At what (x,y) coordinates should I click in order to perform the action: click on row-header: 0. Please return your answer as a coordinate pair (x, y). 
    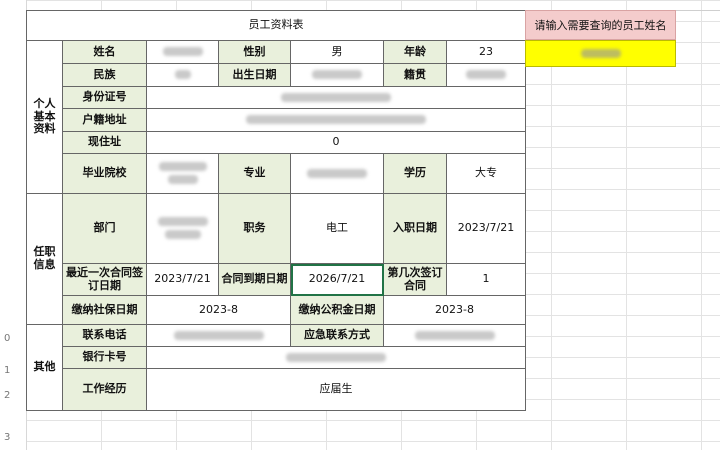
    Looking at the image, I should click on (7, 338).